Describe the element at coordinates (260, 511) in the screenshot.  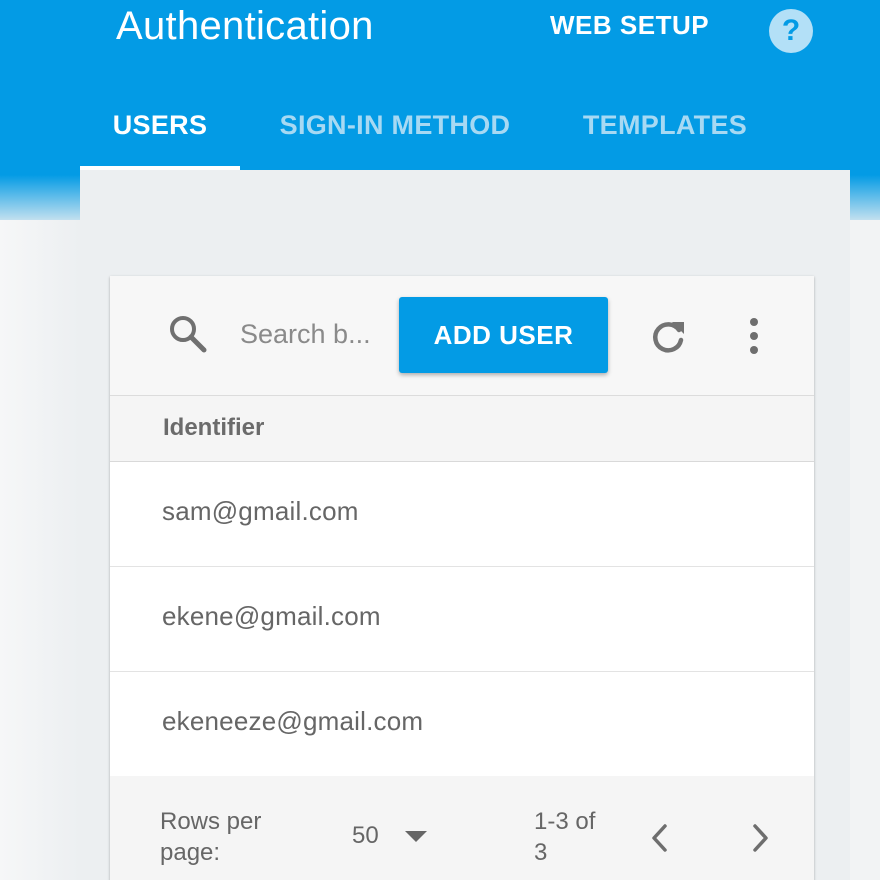
I see `row-identifier: sam@gmail.com` at that location.